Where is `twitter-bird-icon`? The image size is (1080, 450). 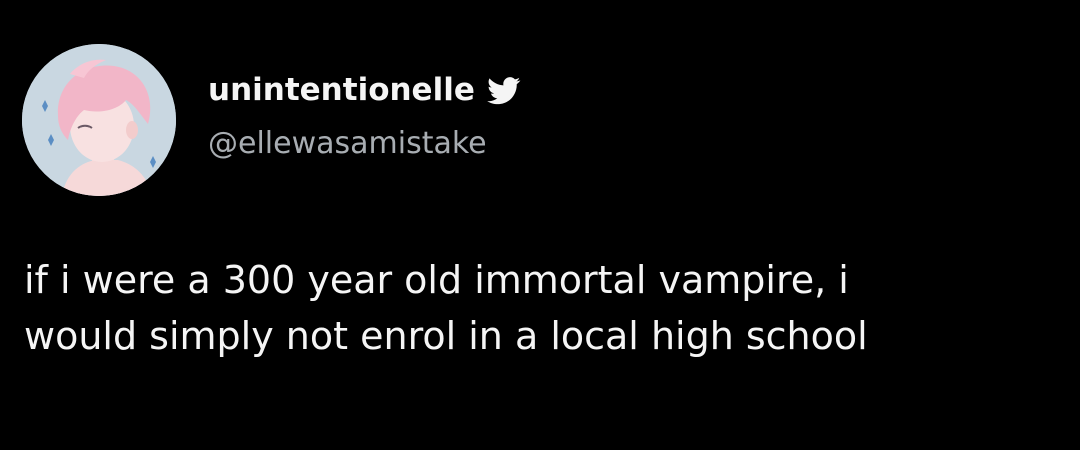
twitter-bird-icon is located at coordinates (504, 91).